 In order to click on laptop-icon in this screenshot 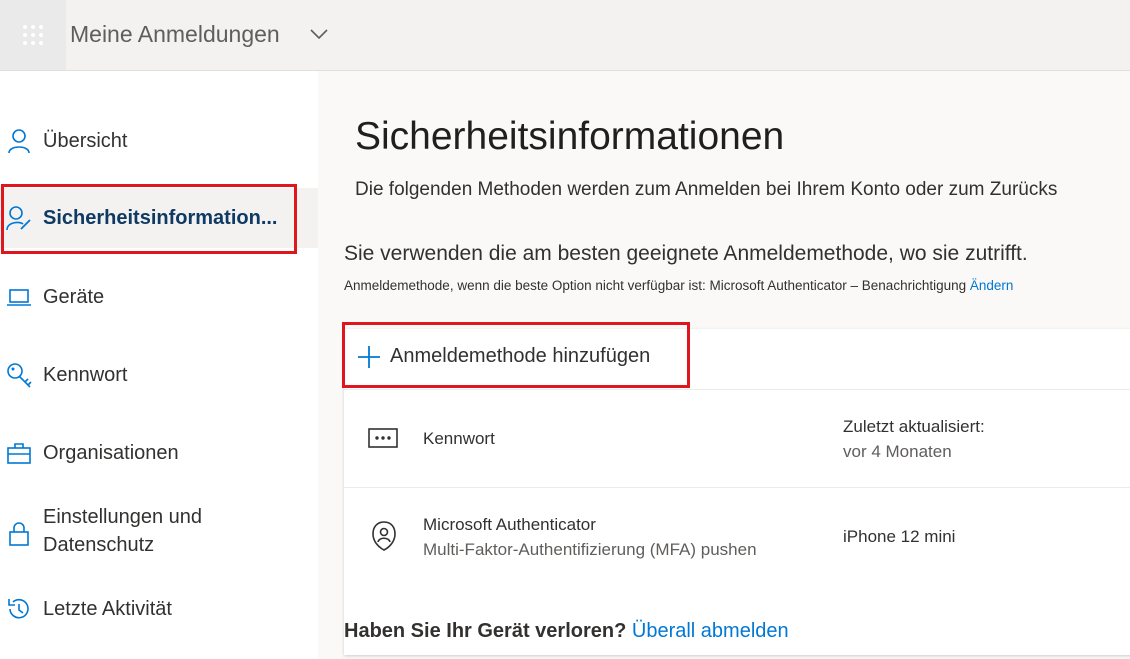, I will do `click(19, 297)`.